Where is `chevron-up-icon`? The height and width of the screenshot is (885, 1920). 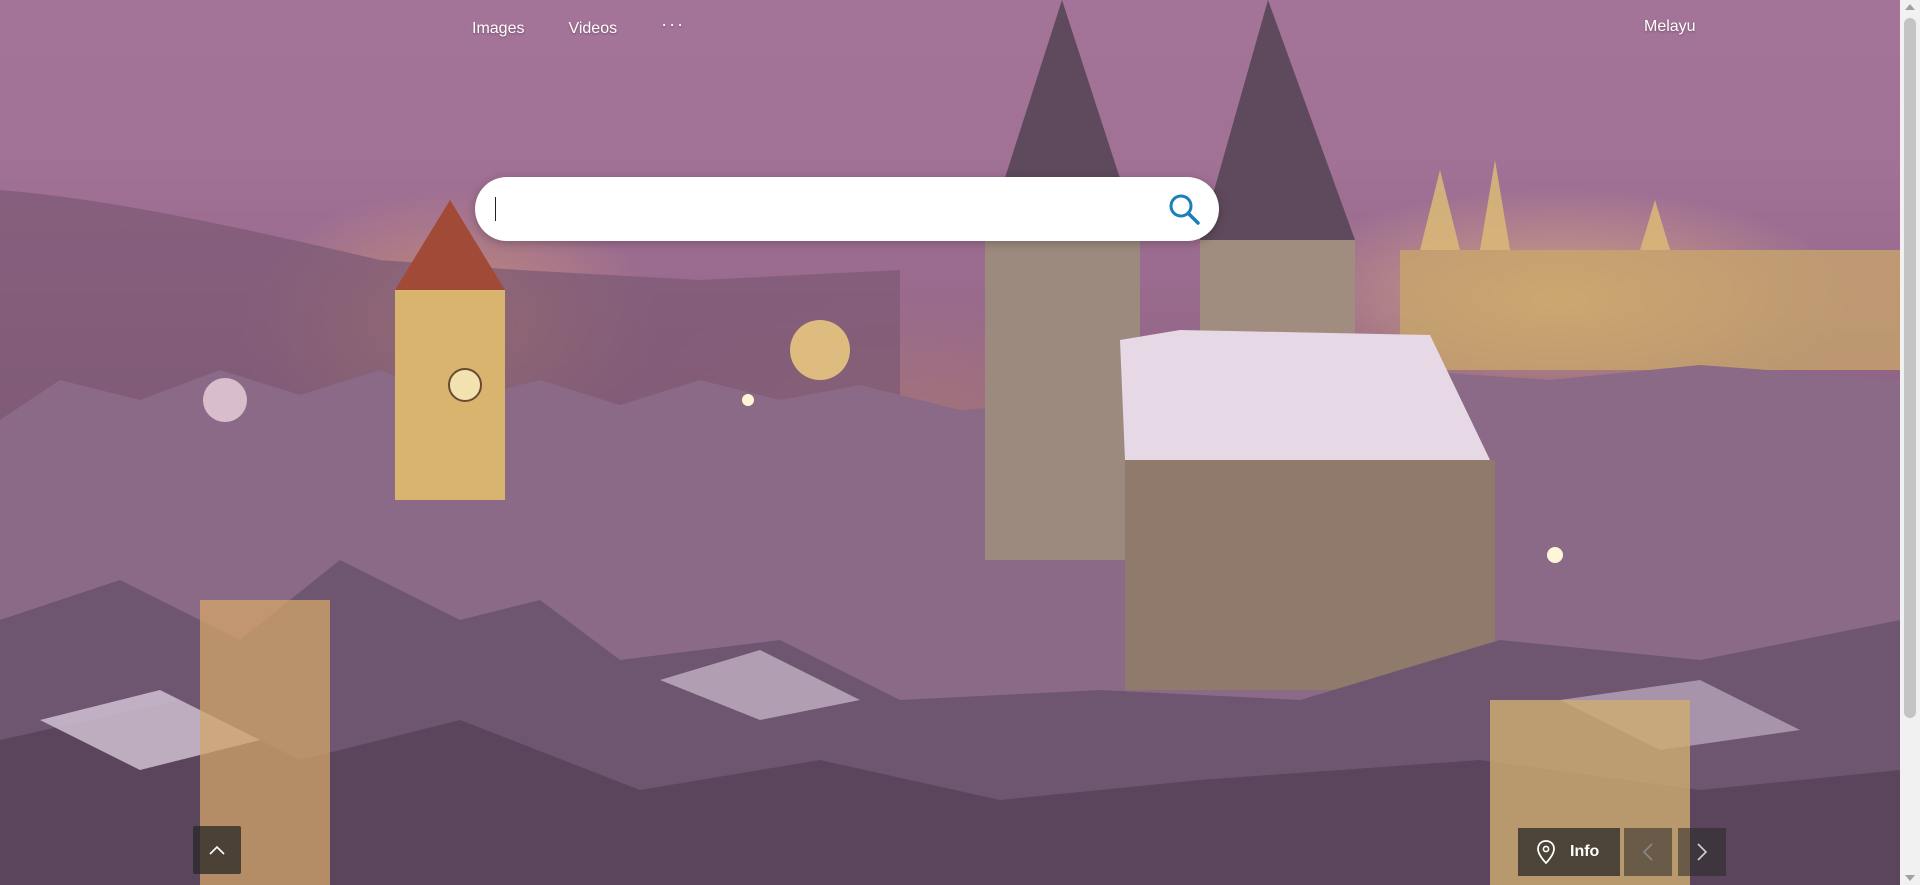 chevron-up-icon is located at coordinates (217, 850).